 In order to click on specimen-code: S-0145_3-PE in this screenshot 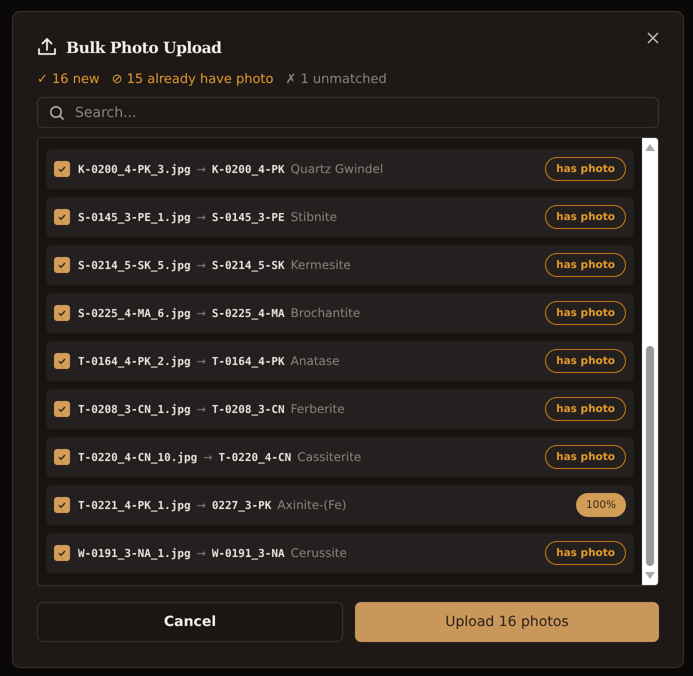, I will do `click(248, 217)`.